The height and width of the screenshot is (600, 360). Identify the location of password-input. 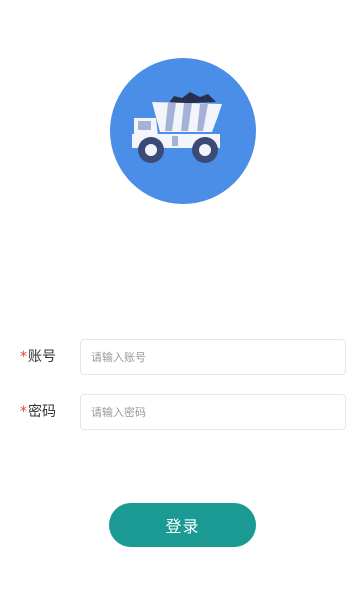
(213, 412).